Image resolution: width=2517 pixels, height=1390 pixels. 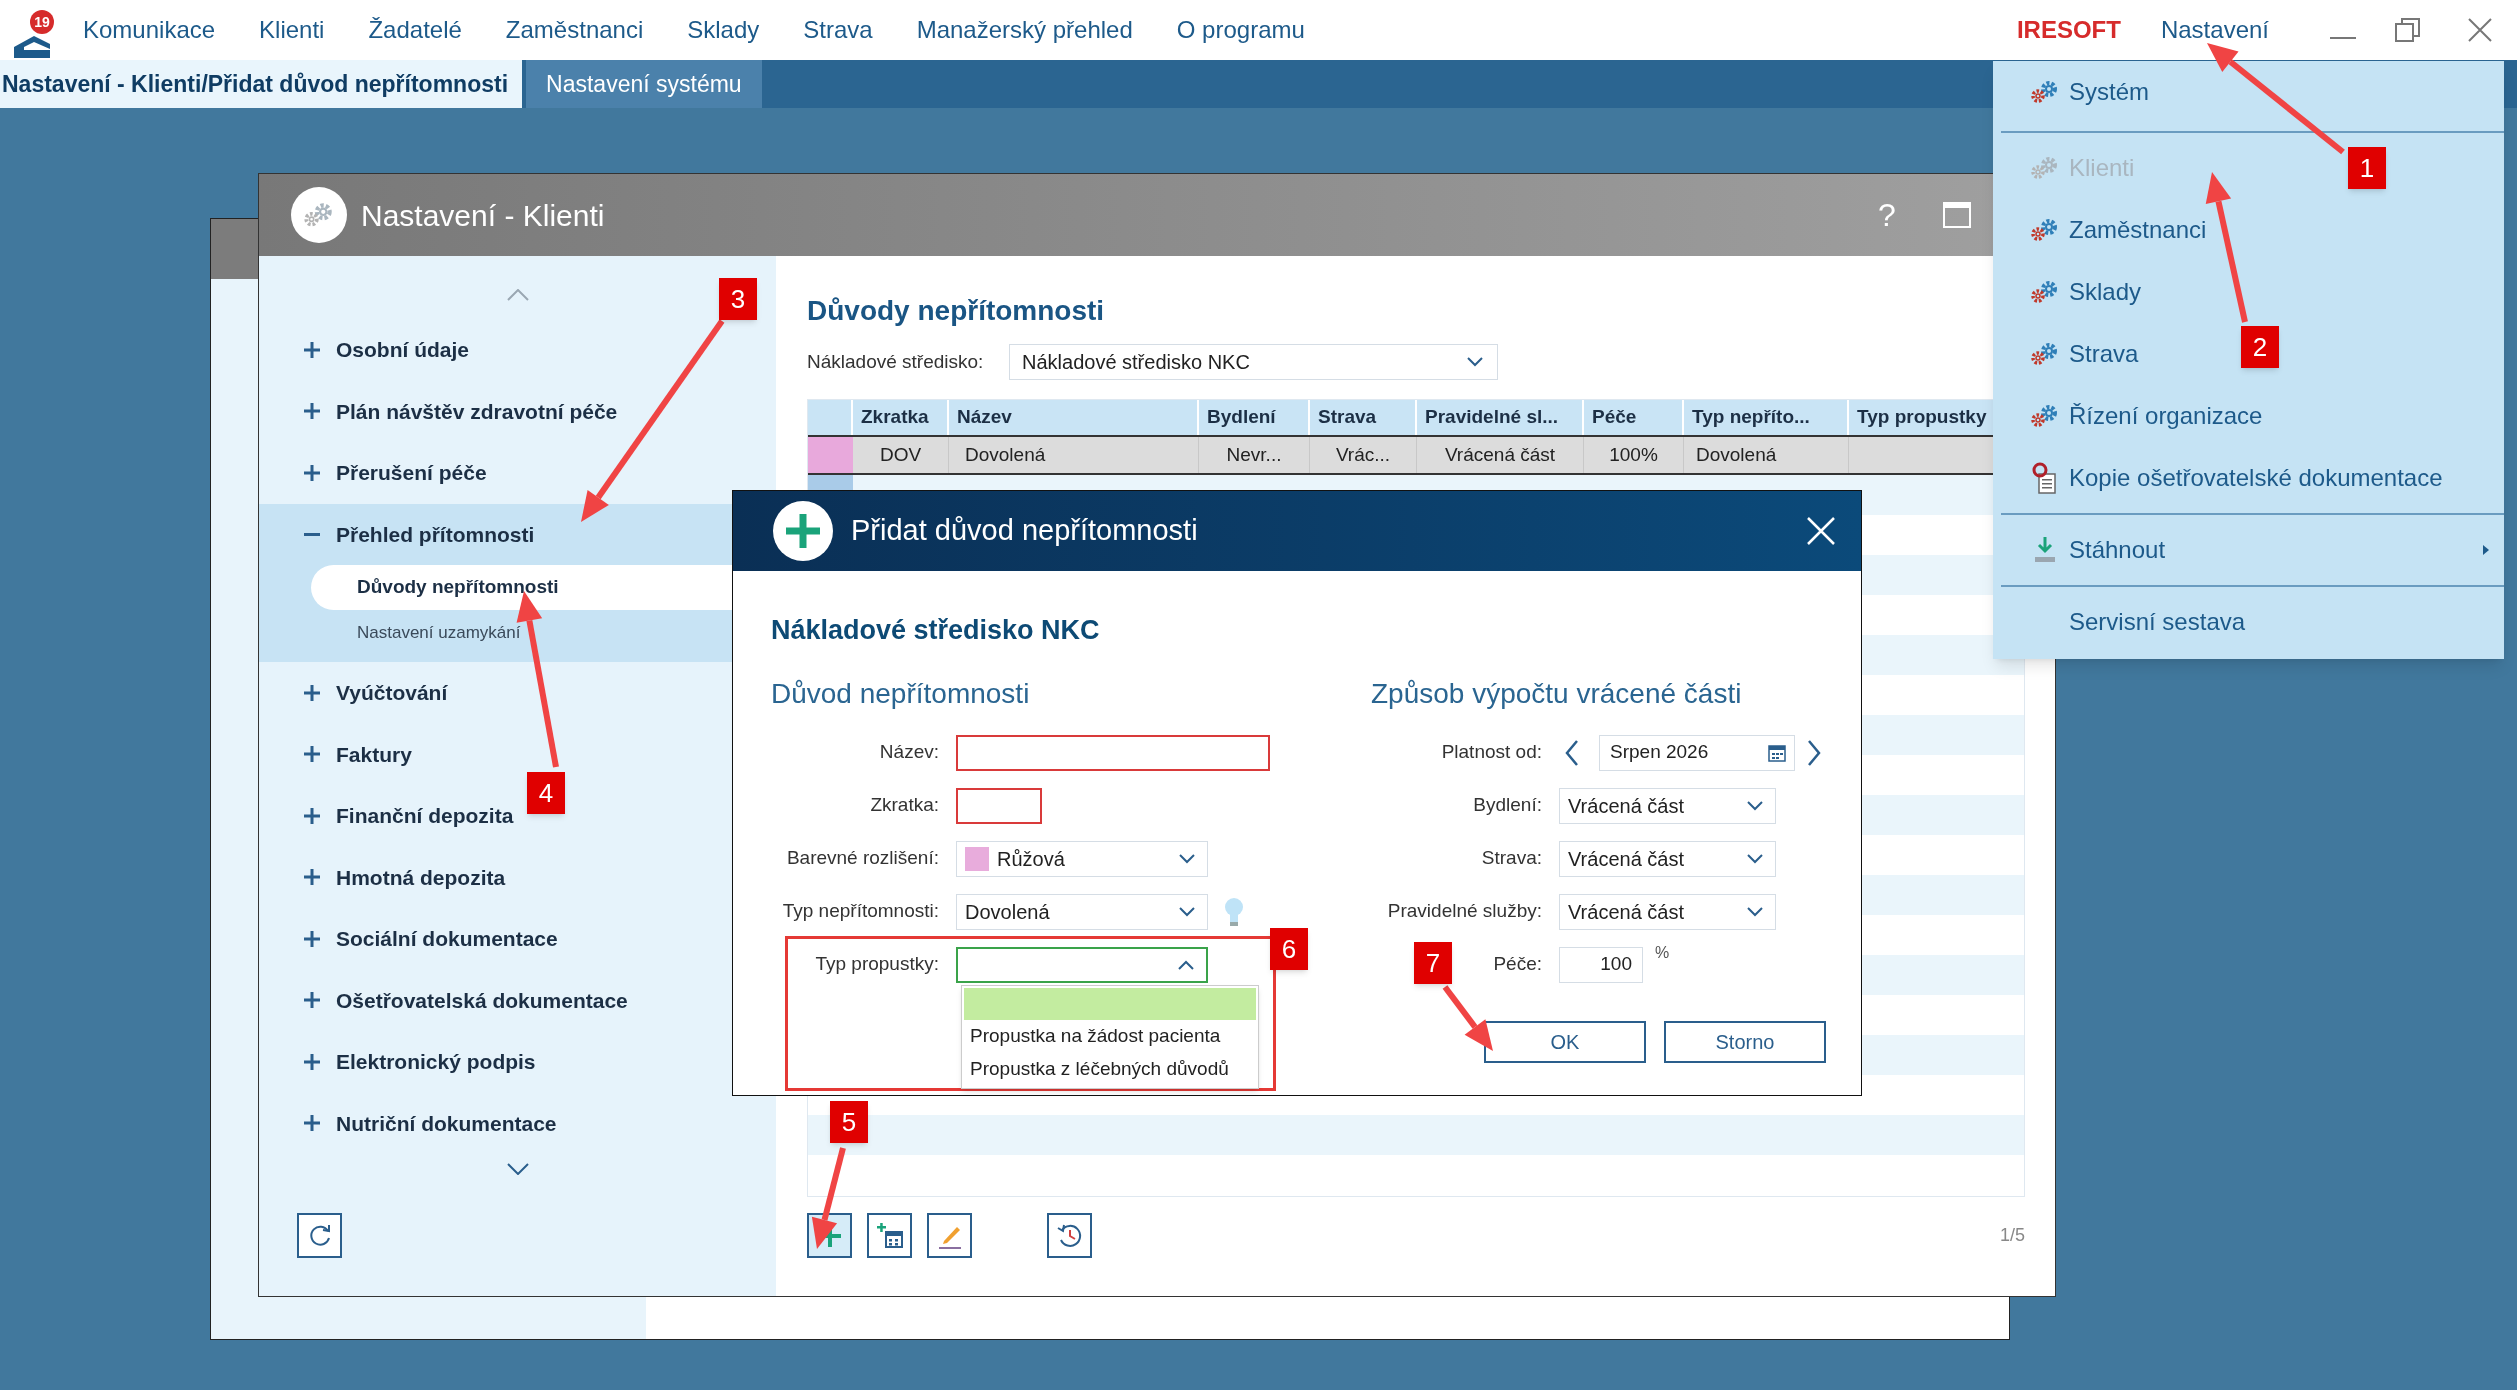 What do you see at coordinates (877, 964) in the screenshot?
I see `field-label: Typ propustky:` at bounding box center [877, 964].